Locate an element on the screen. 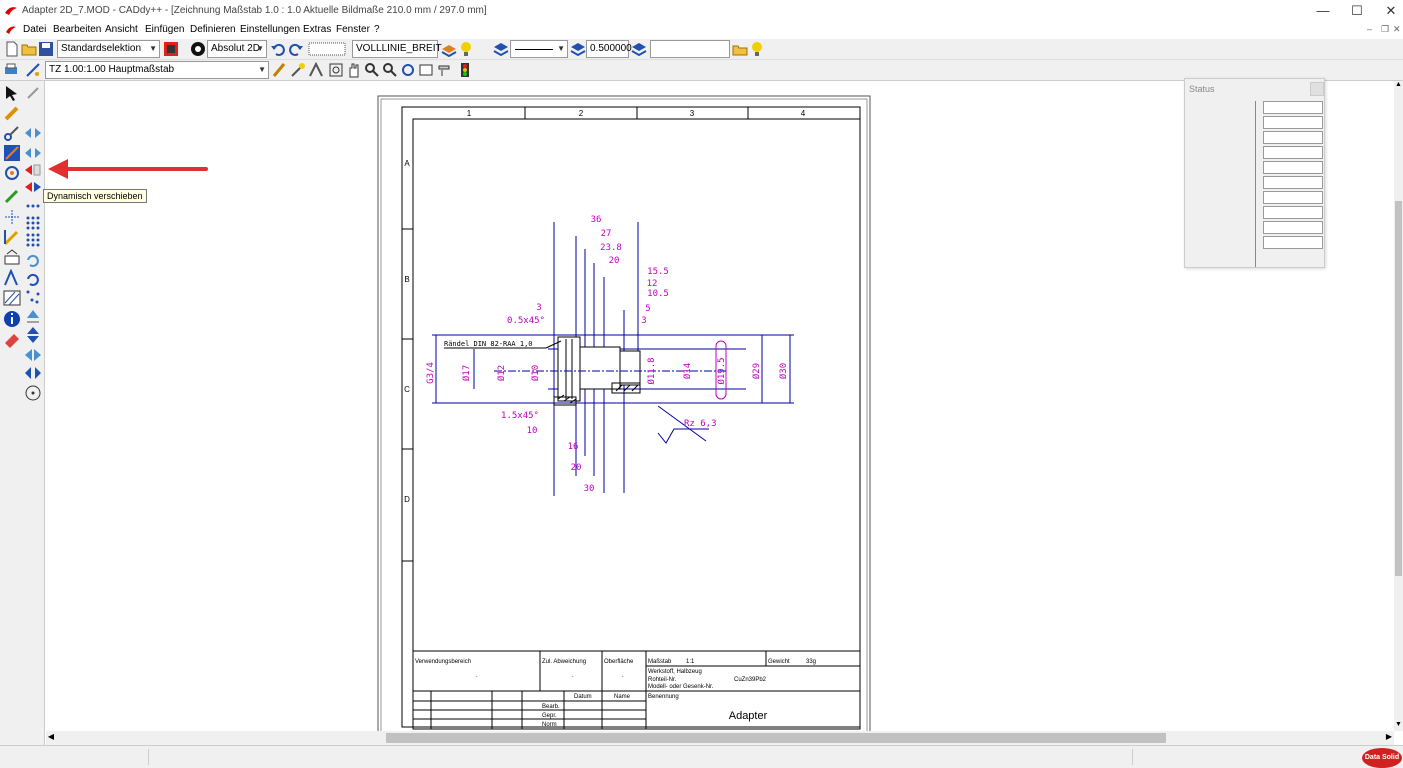  scroll-up-icon: ▲ is located at coordinates (1398, 86).